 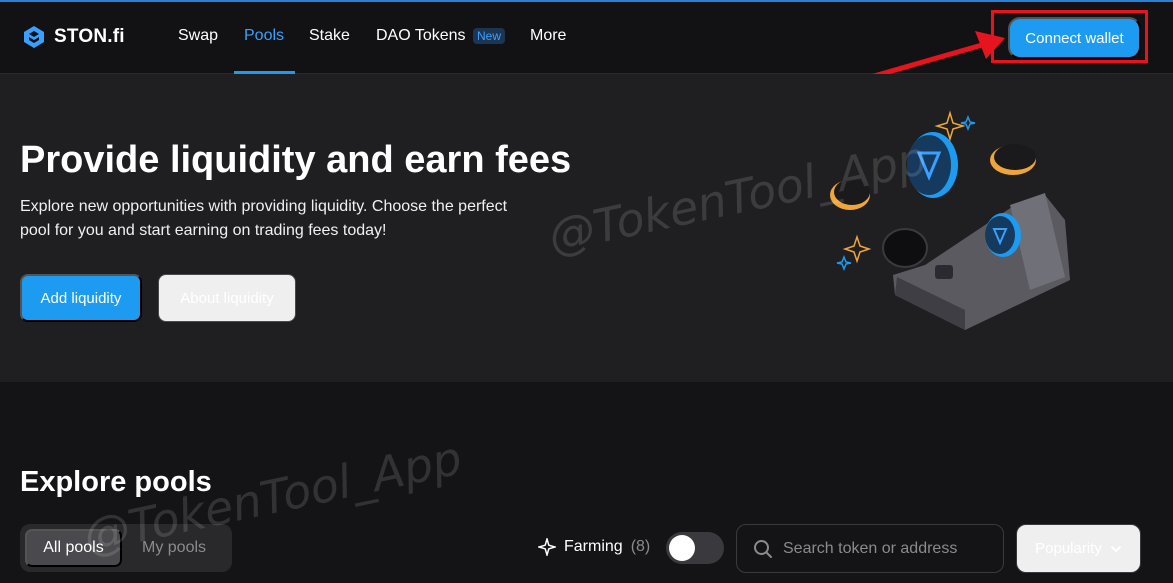 I want to click on search-icon, so click(x=763, y=548).